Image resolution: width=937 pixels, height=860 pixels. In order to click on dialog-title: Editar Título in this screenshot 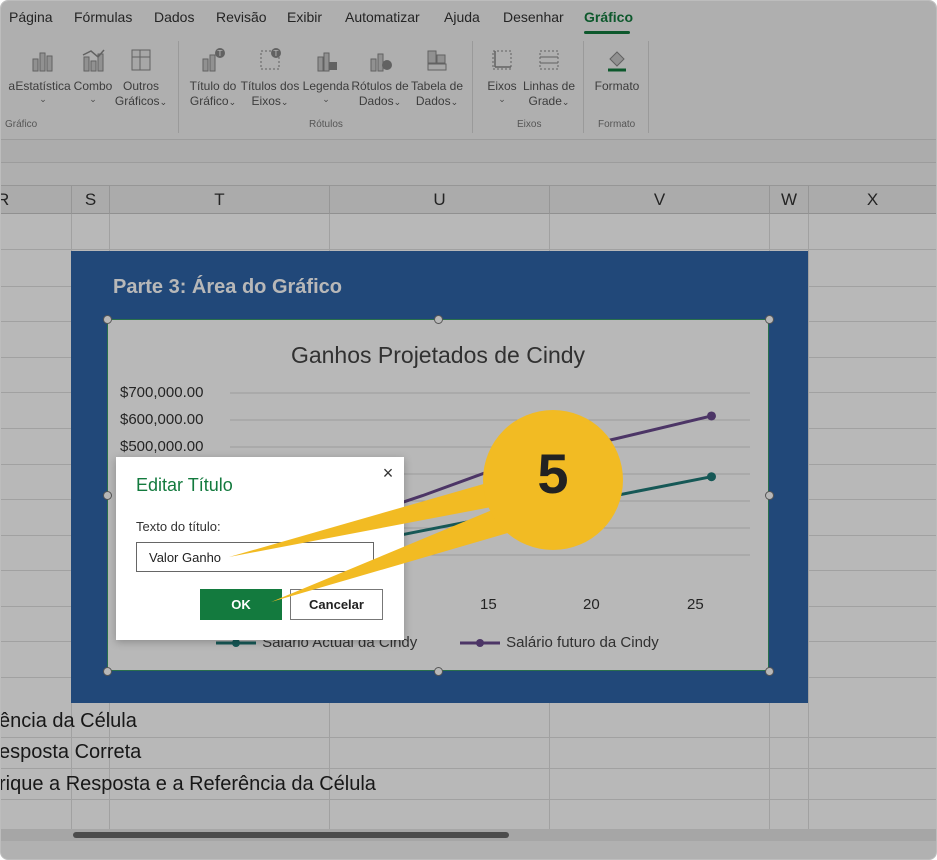, I will do `click(184, 485)`.